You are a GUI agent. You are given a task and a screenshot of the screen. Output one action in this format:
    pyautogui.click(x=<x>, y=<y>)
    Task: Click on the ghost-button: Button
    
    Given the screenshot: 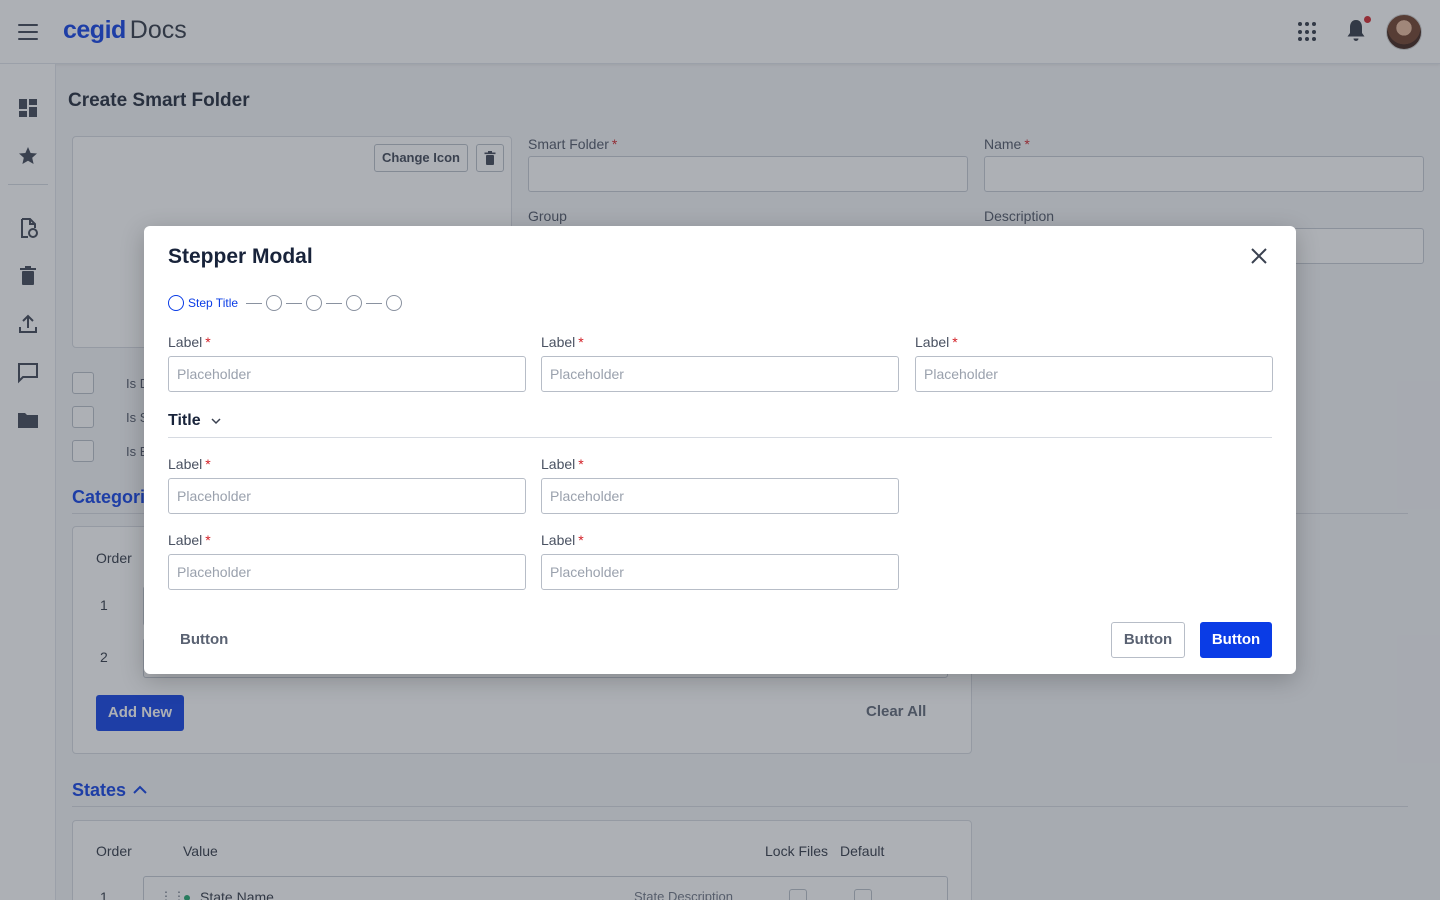 What is the action you would take?
    pyautogui.click(x=204, y=640)
    